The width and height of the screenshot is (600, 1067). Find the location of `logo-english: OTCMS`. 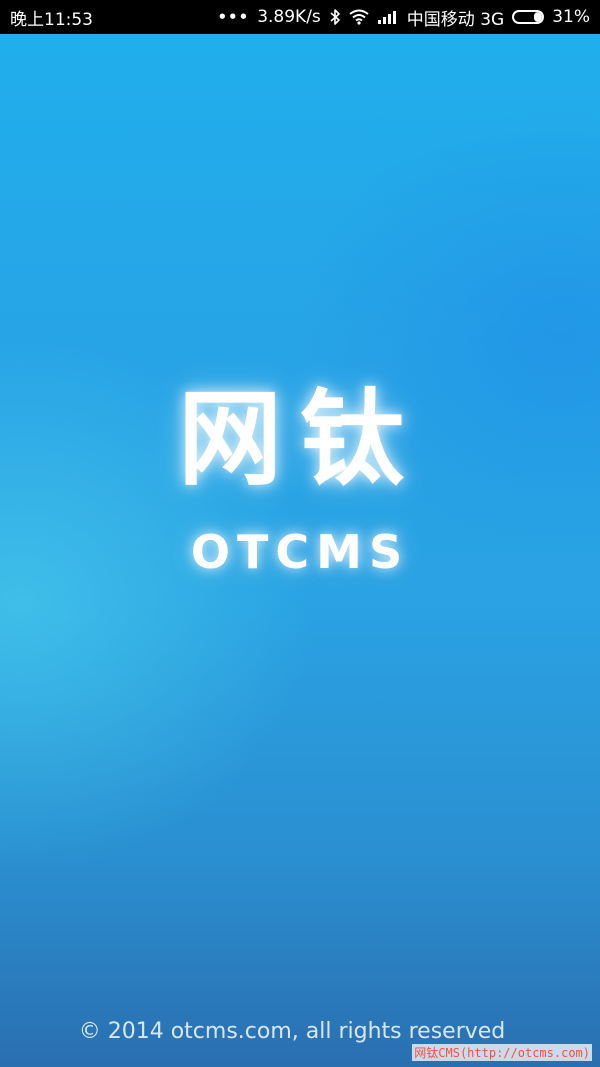

logo-english: OTCMS is located at coordinates (300, 552).